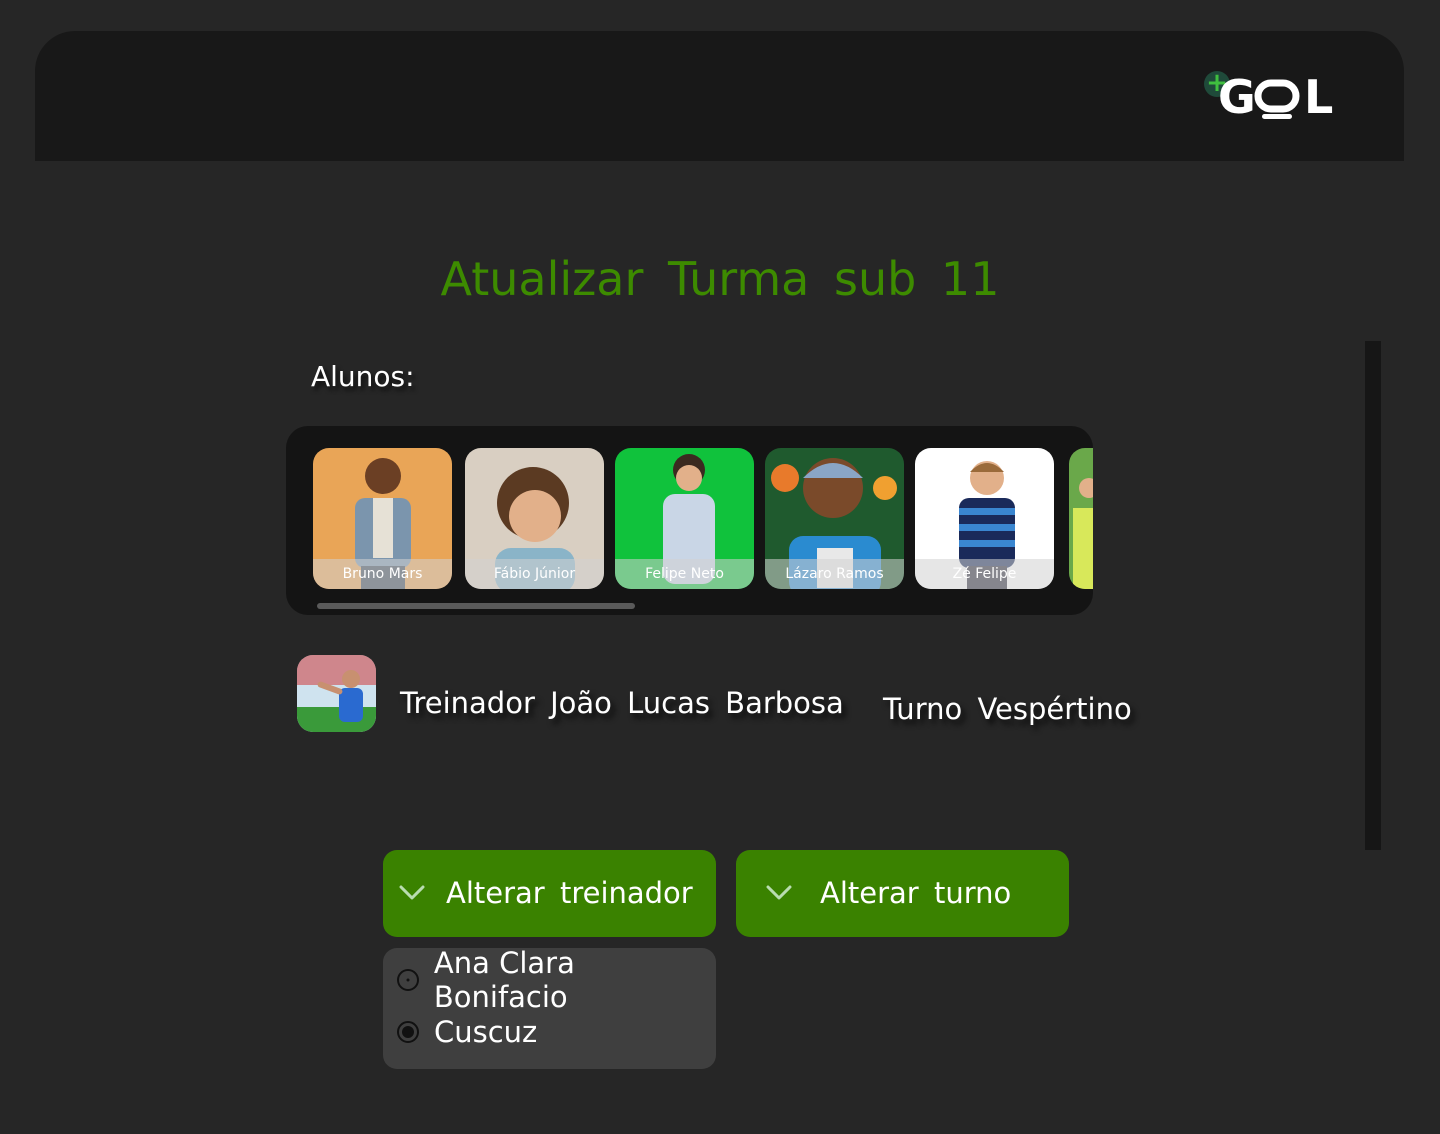  I want to click on app-logo: + G L, so click(1292, 98).